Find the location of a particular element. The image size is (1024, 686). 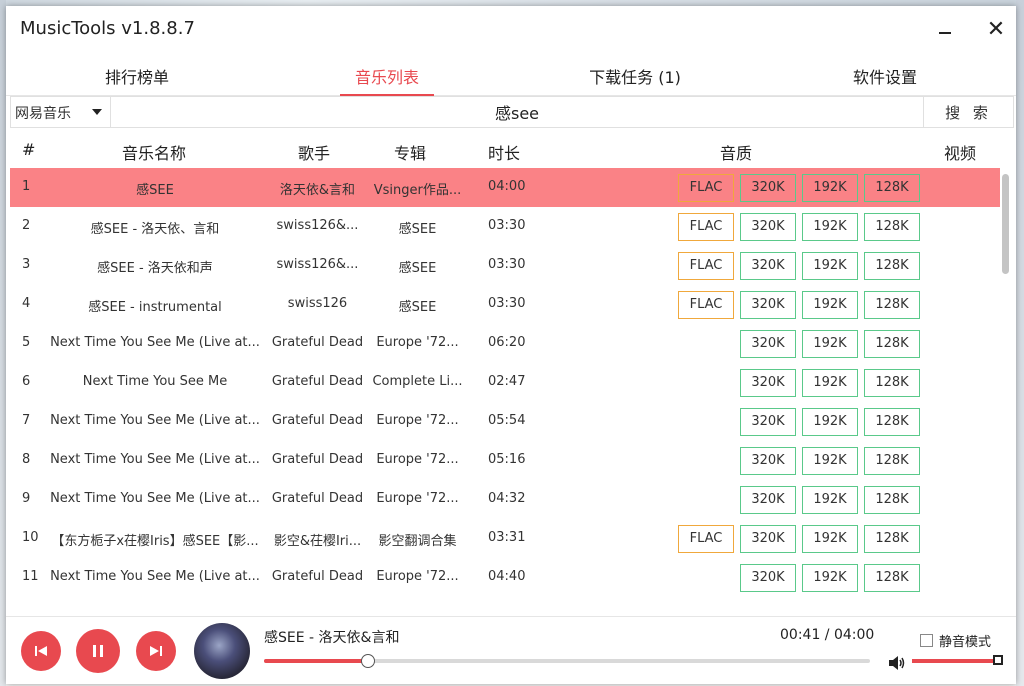

header-quality: 音质 is located at coordinates (736, 153).